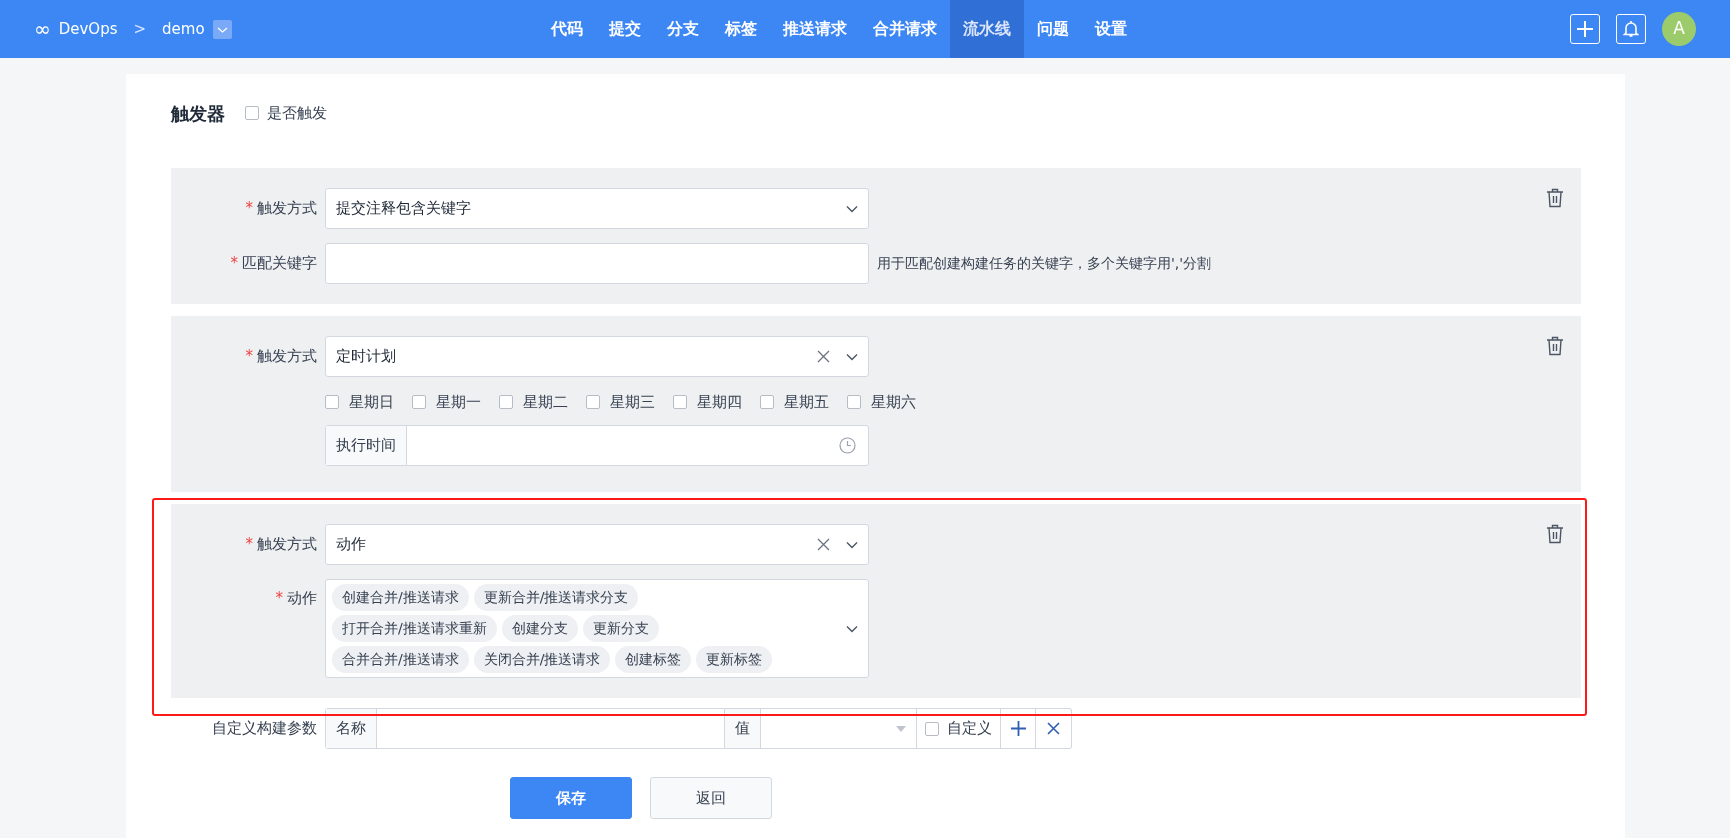  What do you see at coordinates (545, 402) in the screenshot?
I see `checkbox-label: 星期二` at bounding box center [545, 402].